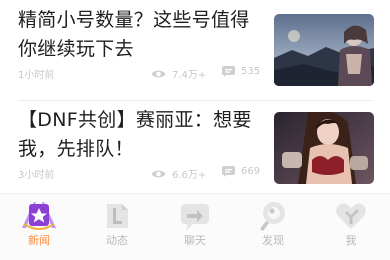 This screenshot has height=260, width=390. I want to click on news-time: 3小时前, so click(36, 175).